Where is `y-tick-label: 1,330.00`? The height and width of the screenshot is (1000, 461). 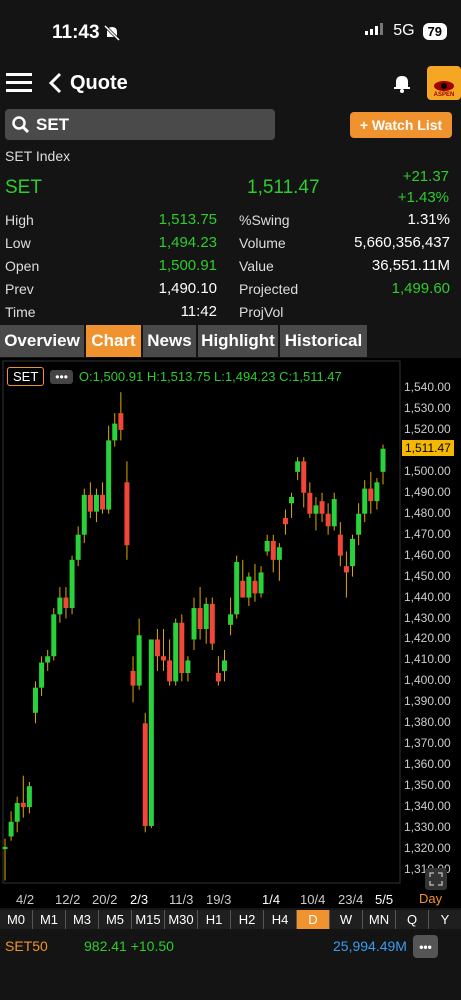
y-tick-label: 1,330.00 is located at coordinates (427, 827).